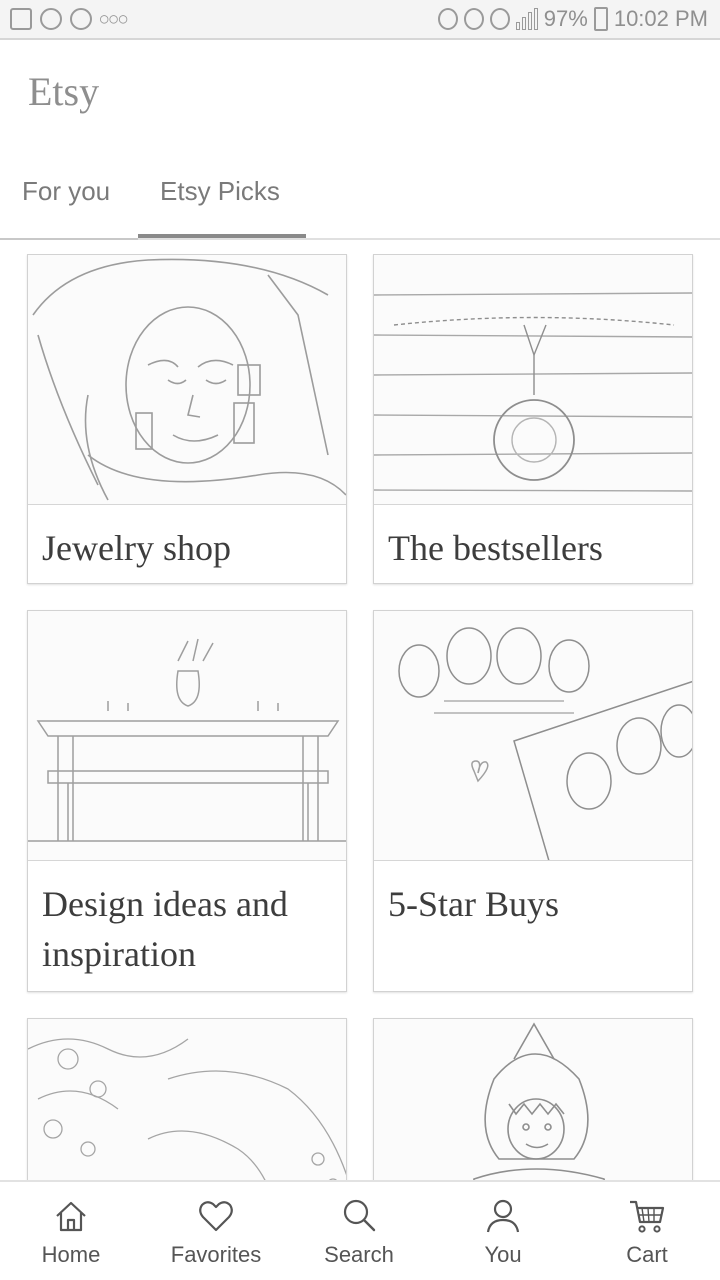 The width and height of the screenshot is (720, 1280). Describe the element at coordinates (71, 1254) in the screenshot. I see `nav-home-label: Home` at that location.